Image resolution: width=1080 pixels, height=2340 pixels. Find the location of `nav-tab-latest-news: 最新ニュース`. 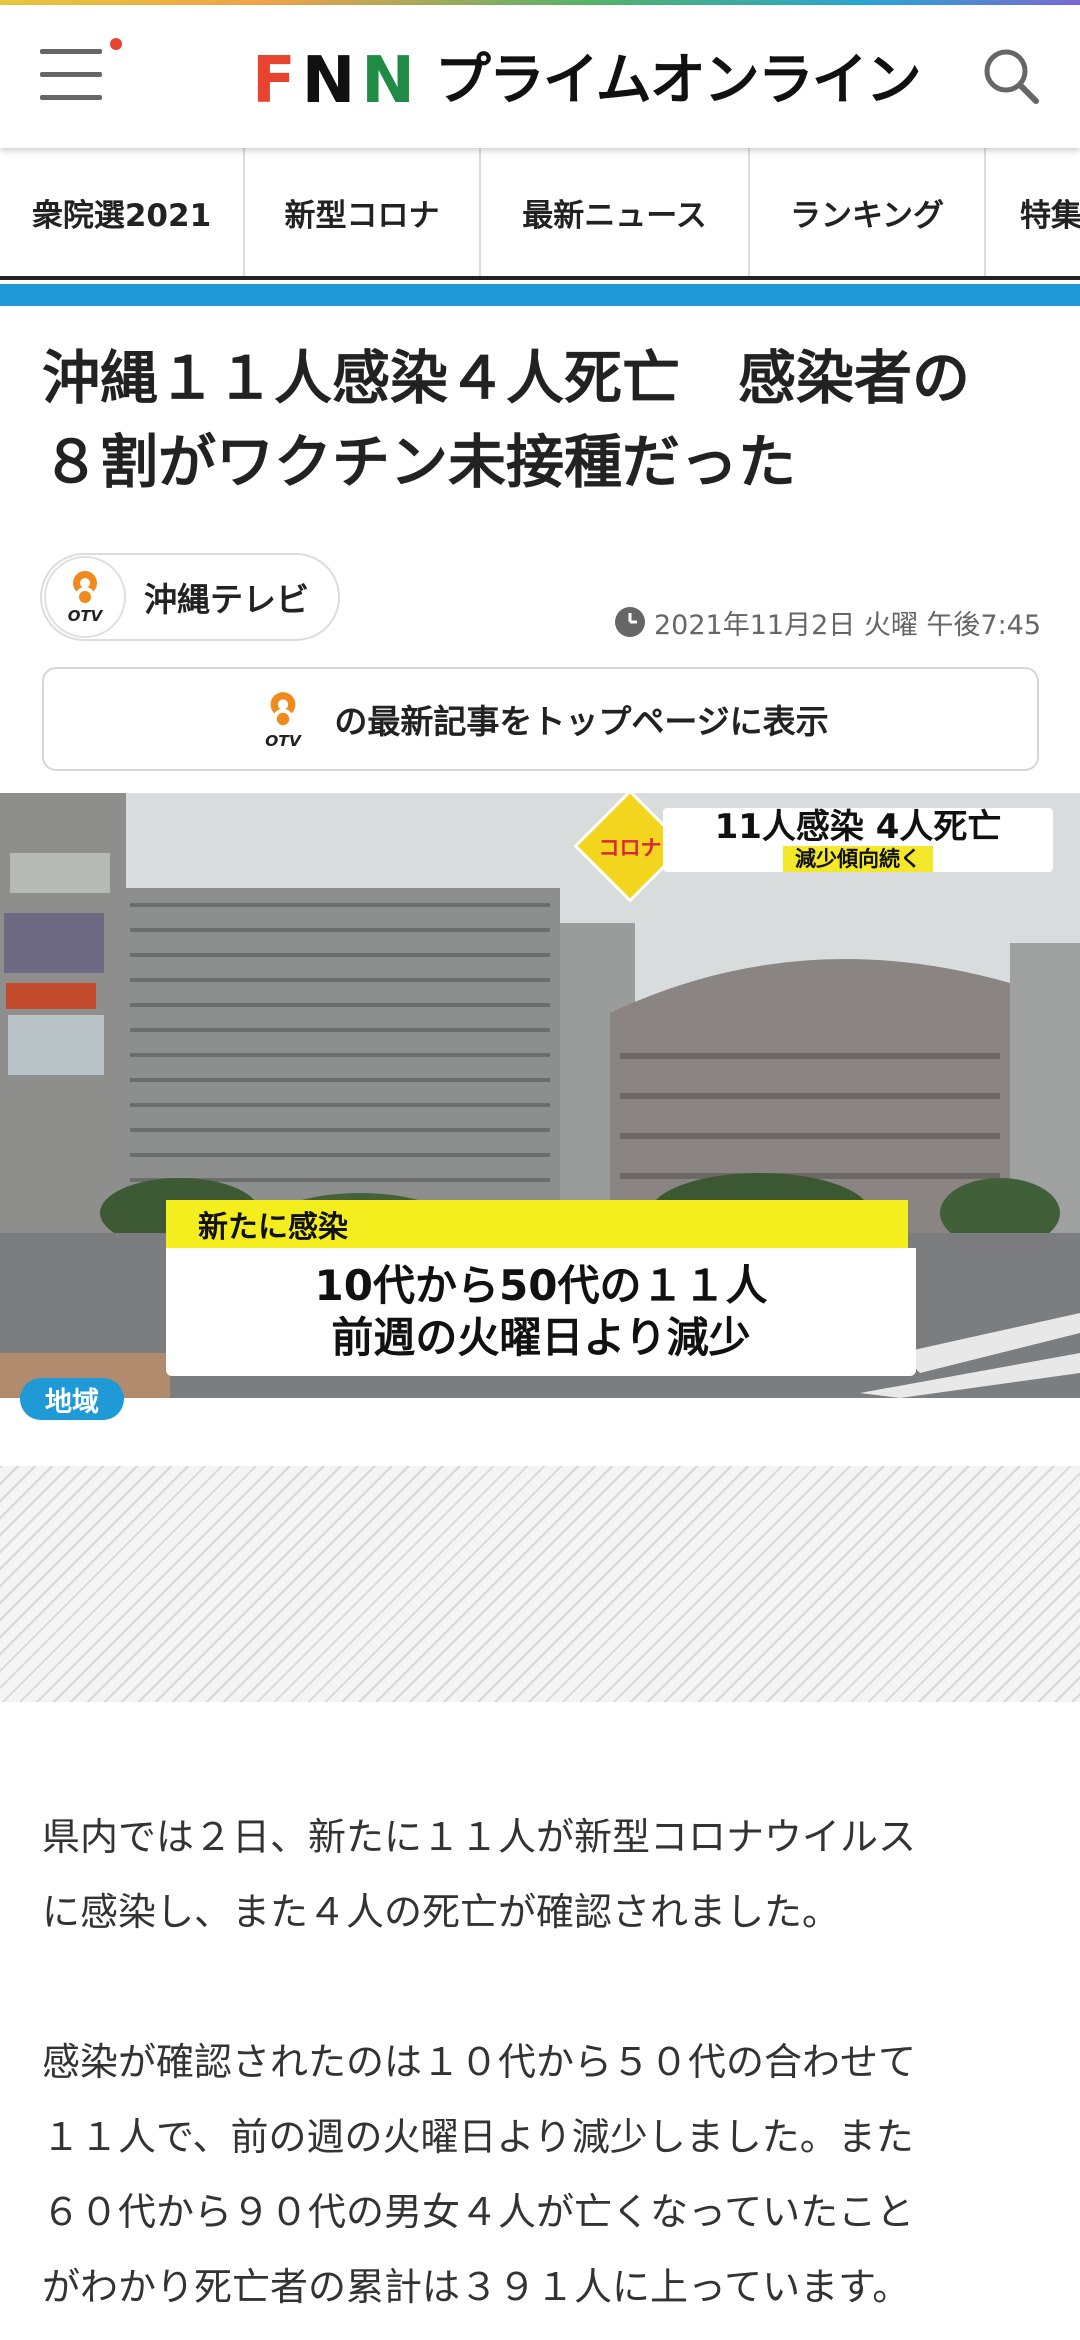

nav-tab-latest-news: 最新ニュース is located at coordinates (615, 212).